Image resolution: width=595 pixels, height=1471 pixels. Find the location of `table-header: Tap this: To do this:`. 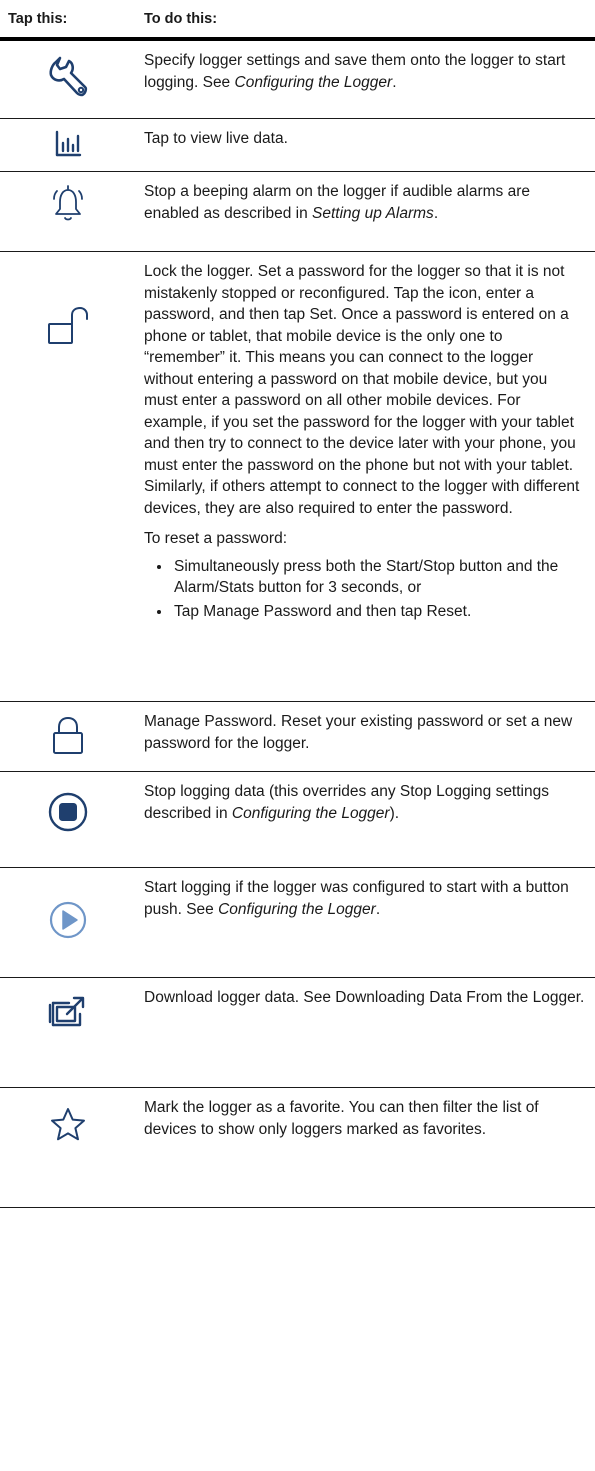

table-header: Tap this: To do this: is located at coordinates (297, 20).